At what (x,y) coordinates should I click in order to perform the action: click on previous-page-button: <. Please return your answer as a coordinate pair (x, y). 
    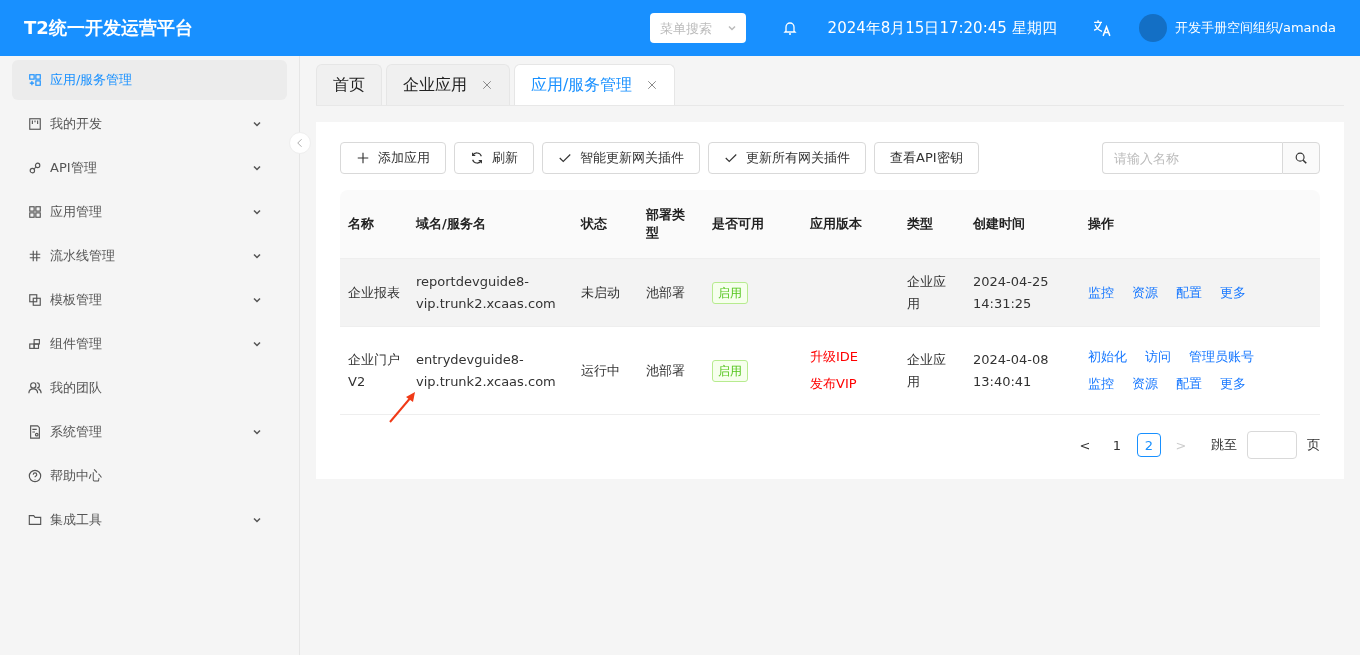
    Looking at the image, I should click on (1085, 445).